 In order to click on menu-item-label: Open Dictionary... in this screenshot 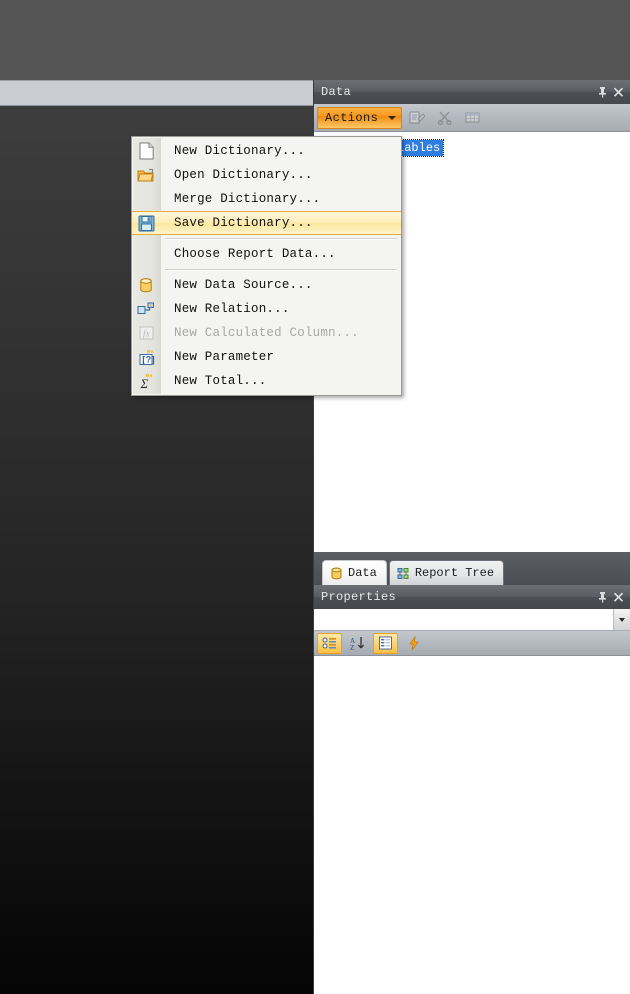, I will do `click(243, 175)`.